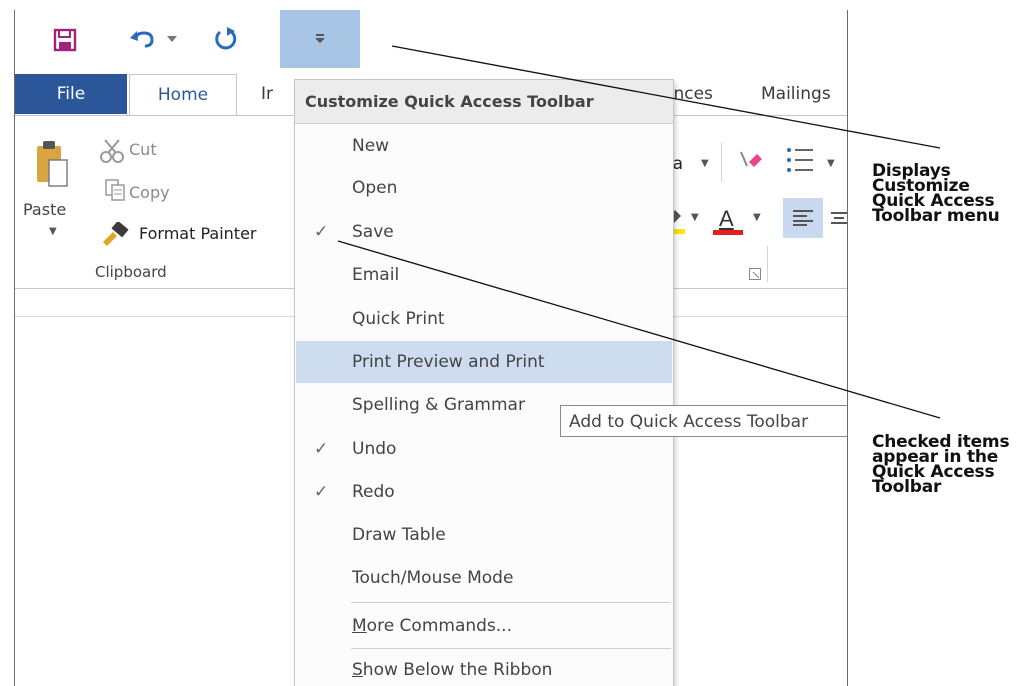 Image resolution: width=1028 pixels, height=686 pixels. Describe the element at coordinates (183, 95) in the screenshot. I see `tab-home: Home` at that location.